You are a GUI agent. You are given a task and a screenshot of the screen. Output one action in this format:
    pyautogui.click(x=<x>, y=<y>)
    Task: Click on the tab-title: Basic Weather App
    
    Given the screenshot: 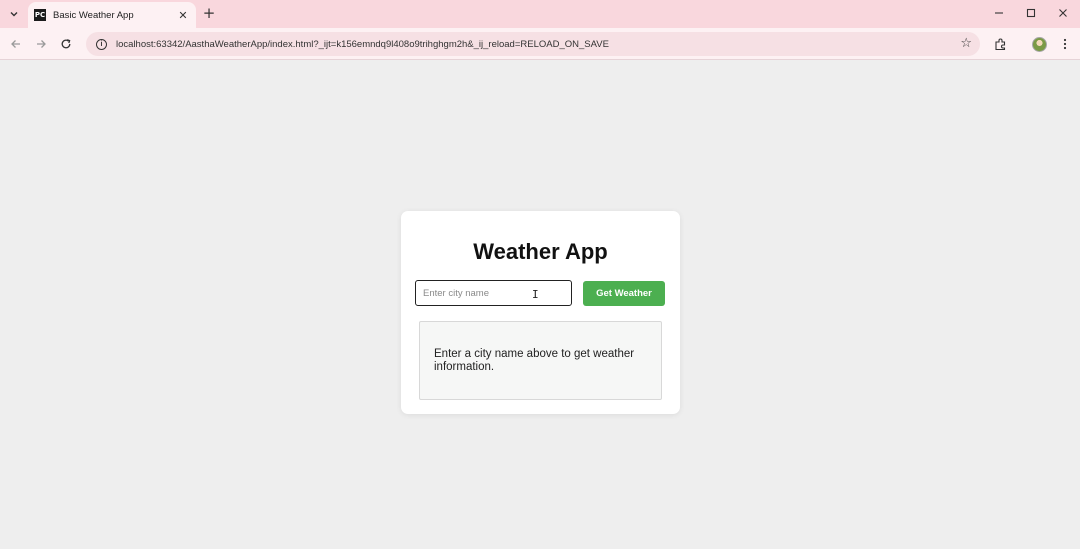 What is the action you would take?
    pyautogui.click(x=93, y=15)
    